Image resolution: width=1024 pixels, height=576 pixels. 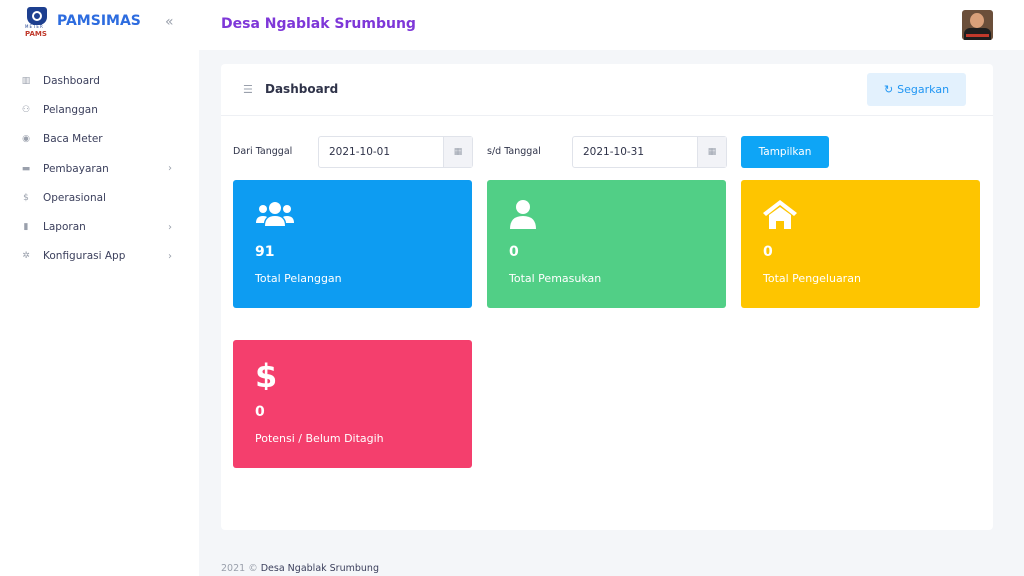 I want to click on footer-year: 2021 ©, so click(x=239, y=568).